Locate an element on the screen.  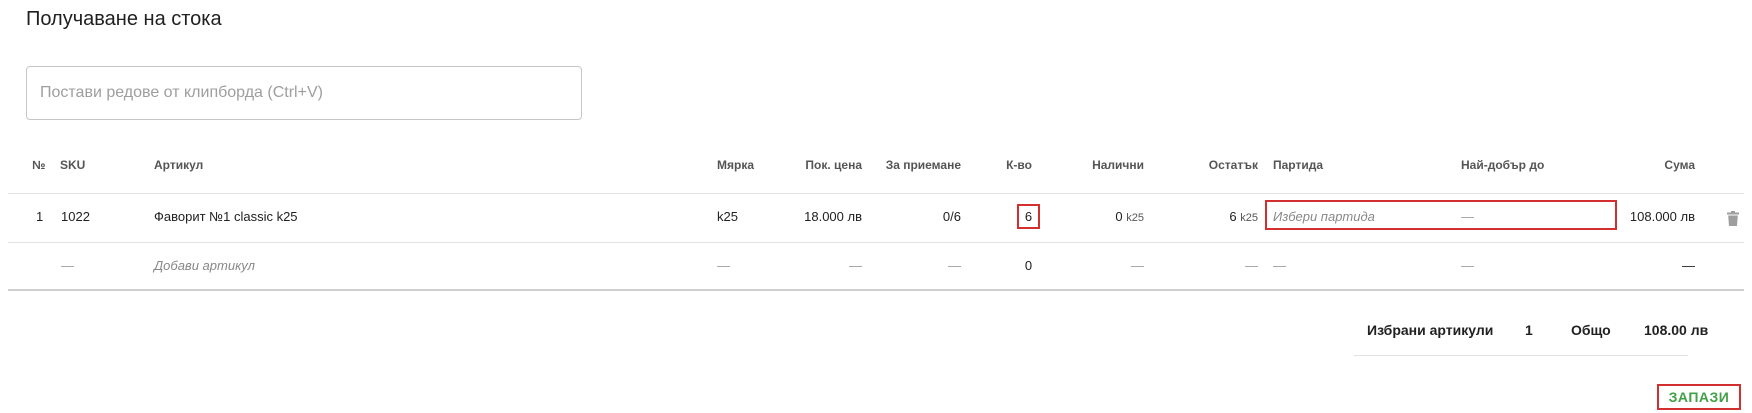
total-label: Общо is located at coordinates (1591, 330).